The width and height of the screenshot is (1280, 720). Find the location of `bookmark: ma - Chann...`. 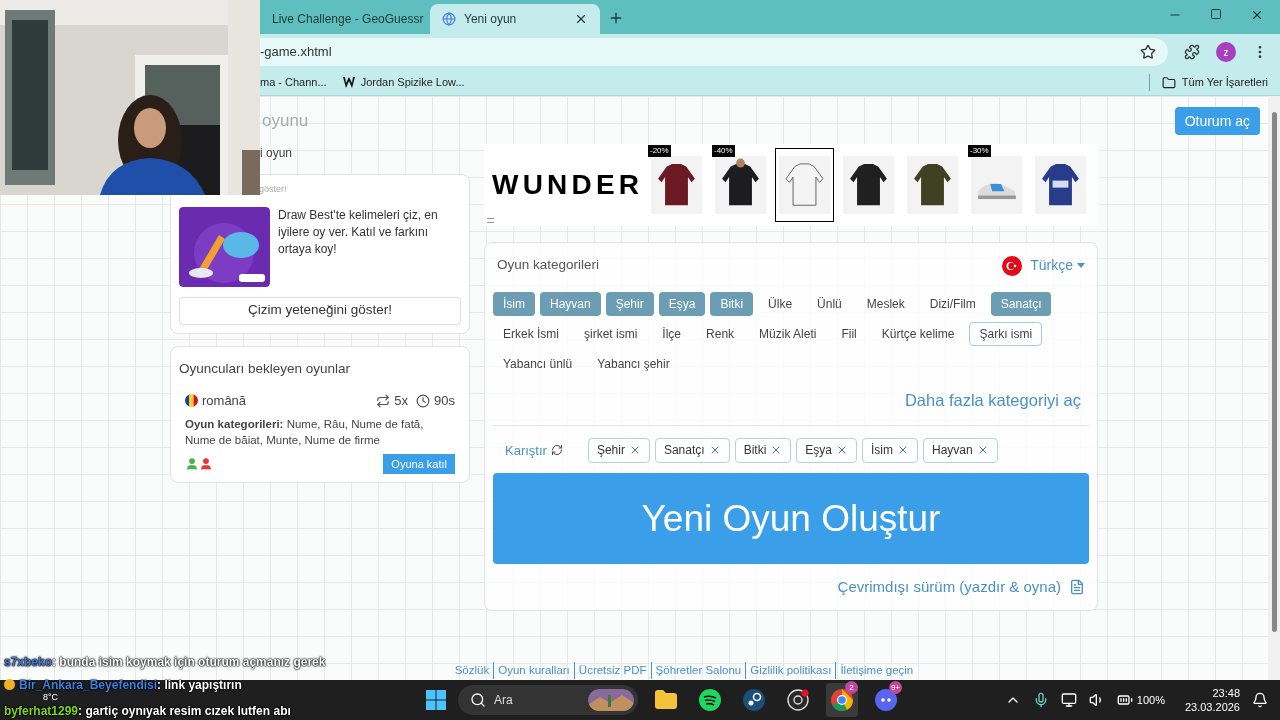

bookmark: ma - Chann... is located at coordinates (293, 82).